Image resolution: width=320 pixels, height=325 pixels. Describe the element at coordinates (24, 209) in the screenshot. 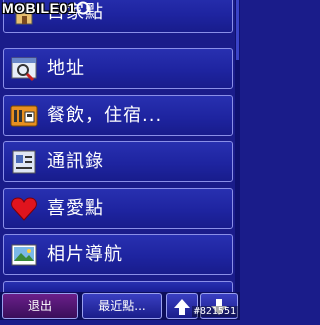

I see `heart-icon` at that location.